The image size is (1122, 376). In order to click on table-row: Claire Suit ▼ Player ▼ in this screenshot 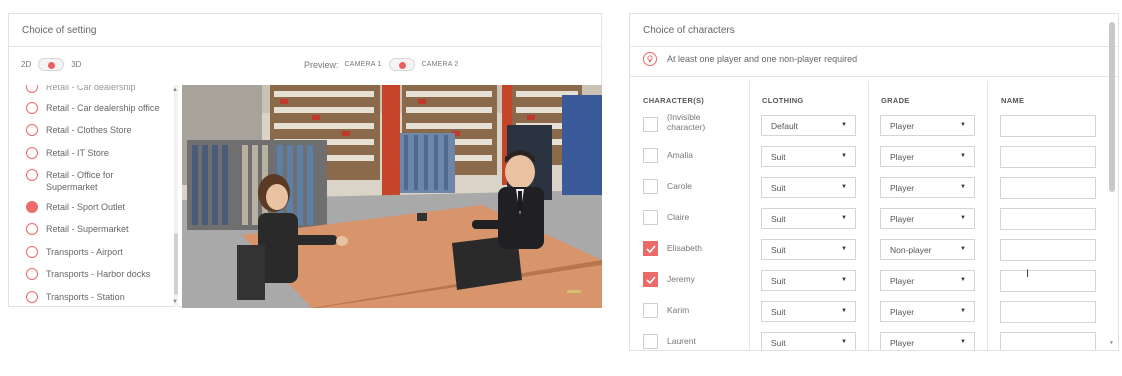, I will do `click(869, 218)`.